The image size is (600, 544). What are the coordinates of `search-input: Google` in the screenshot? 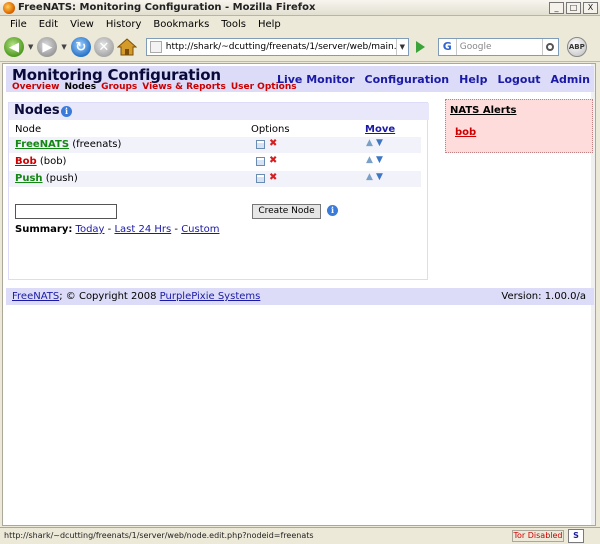 It's located at (499, 47).